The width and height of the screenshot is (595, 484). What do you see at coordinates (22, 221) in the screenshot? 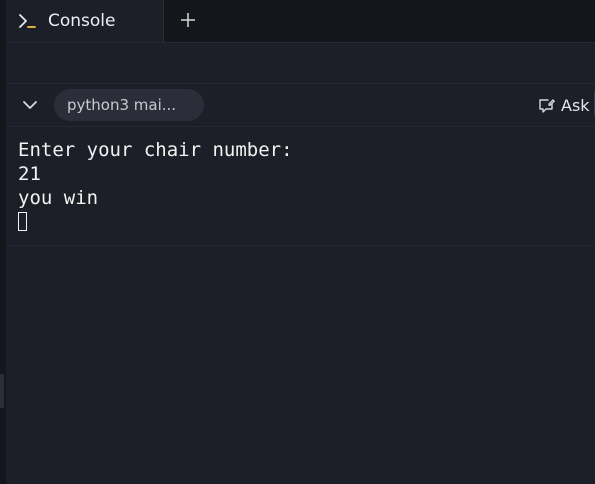
I see `text-cursor` at bounding box center [22, 221].